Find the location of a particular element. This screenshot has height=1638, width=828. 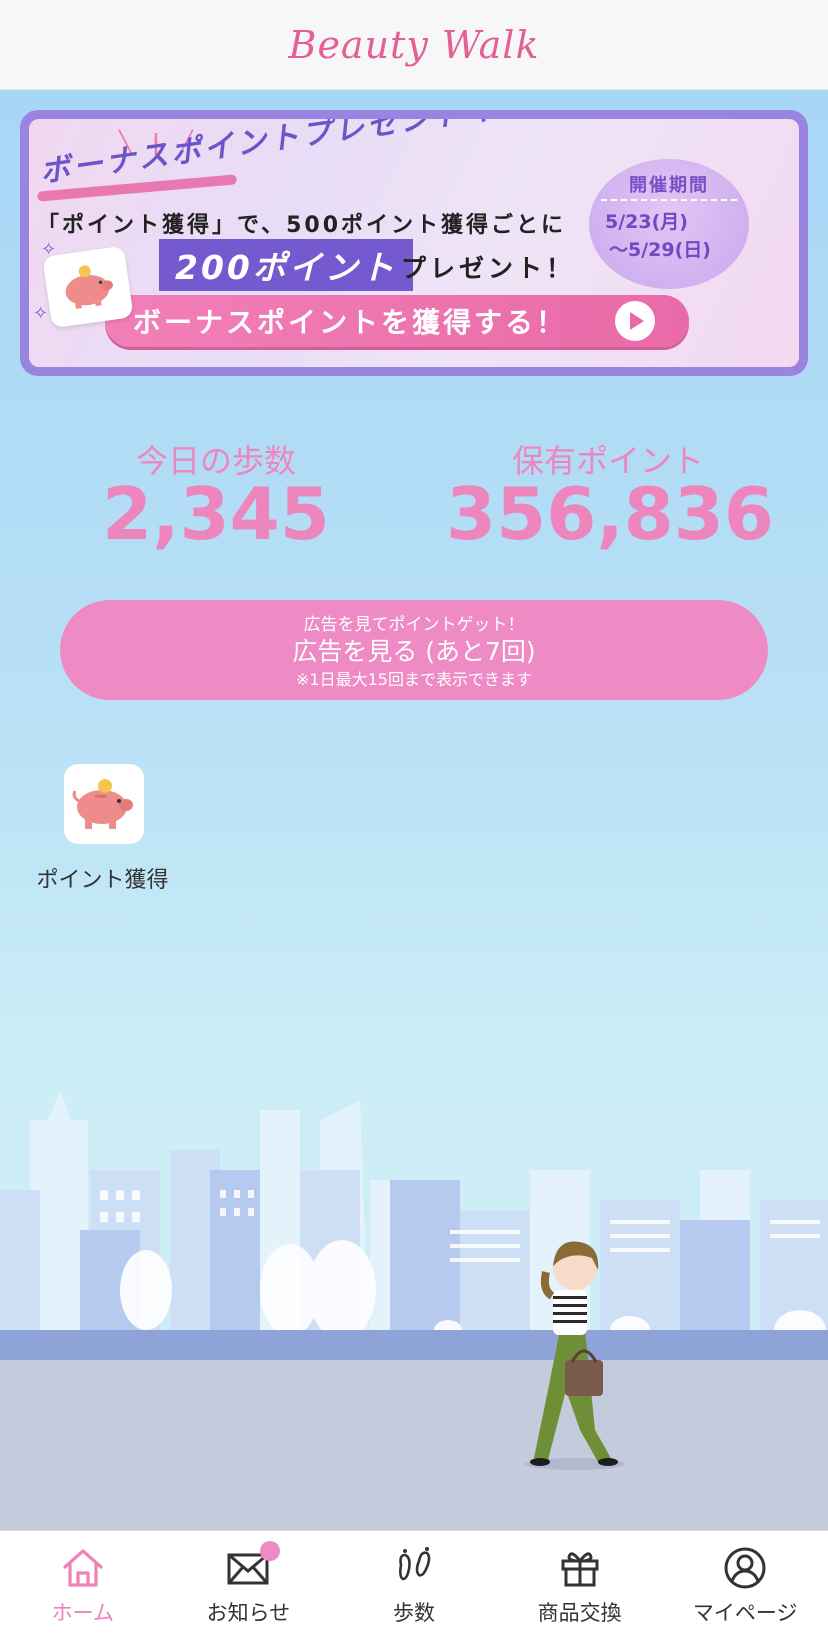

app-logo: Beauty Walk is located at coordinates (414, 44).